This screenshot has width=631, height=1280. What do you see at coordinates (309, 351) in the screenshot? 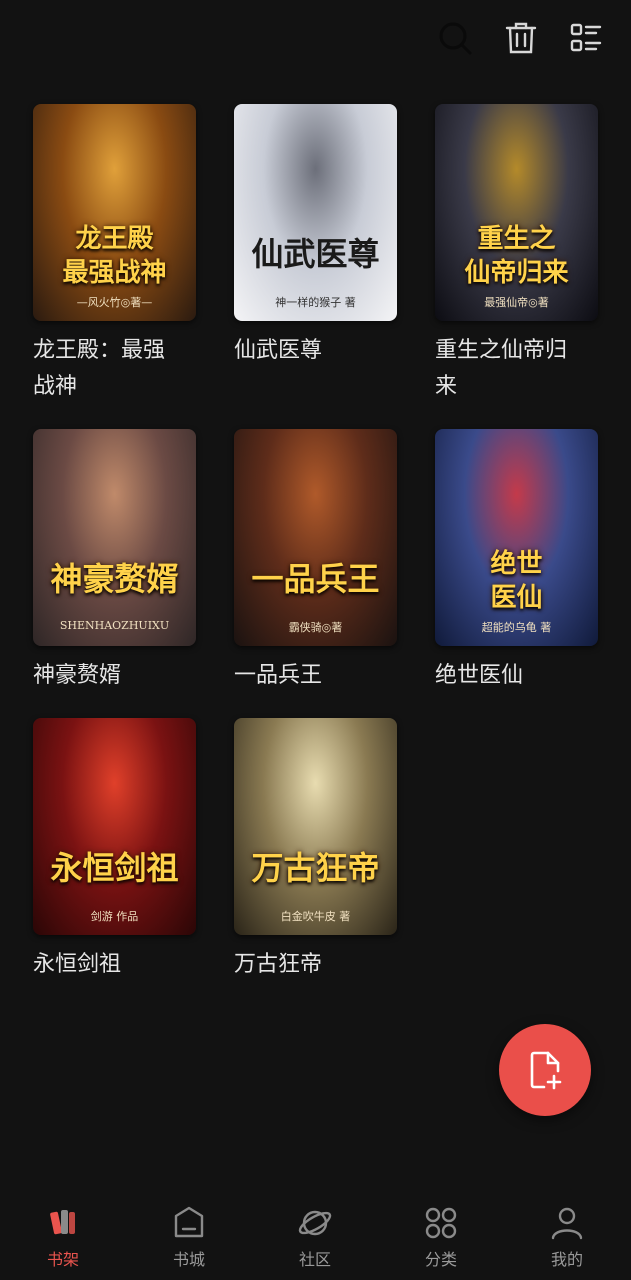
I see `book-title: 仙武医尊` at bounding box center [309, 351].